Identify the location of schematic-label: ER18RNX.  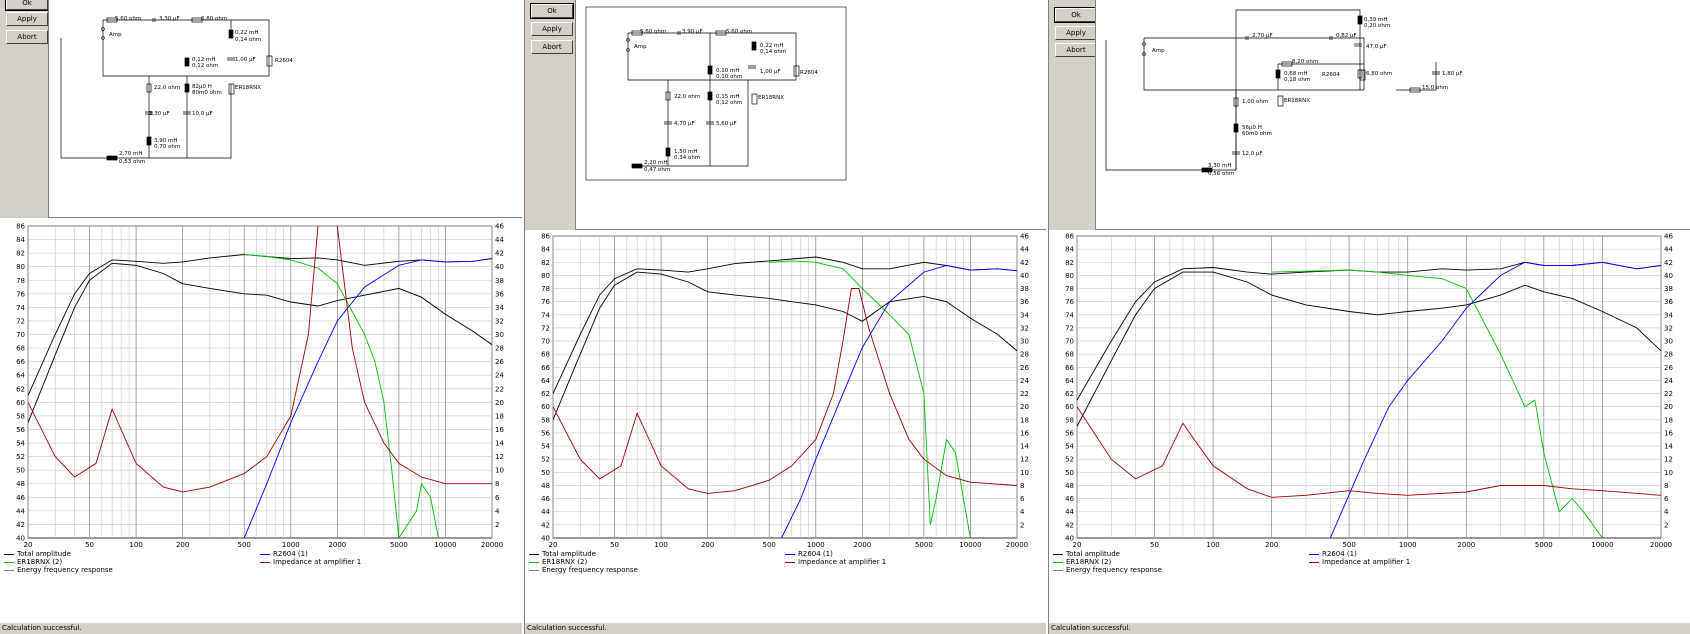
(1297, 101).